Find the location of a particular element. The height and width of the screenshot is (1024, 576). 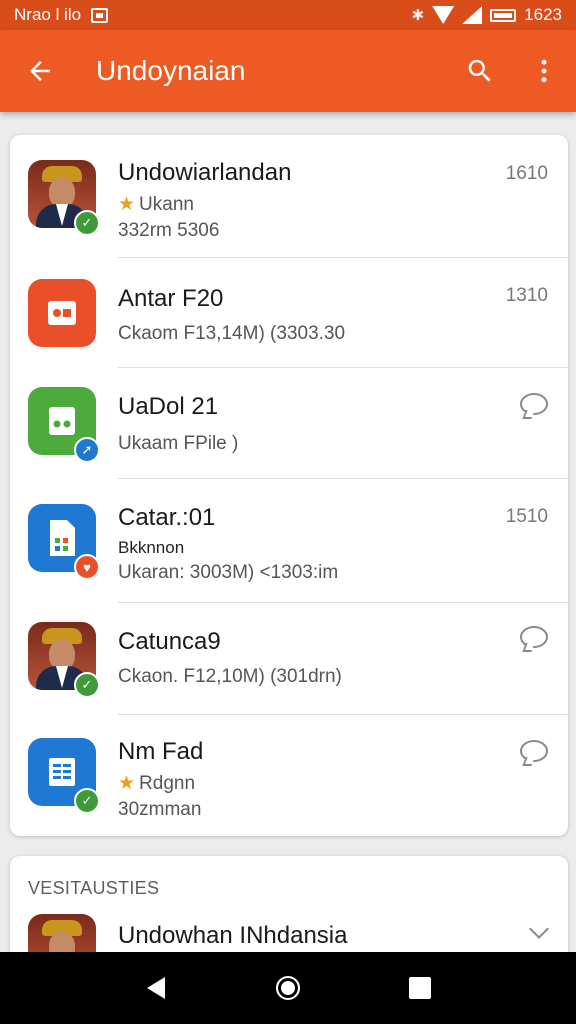

item-meta: 1310 is located at coordinates (526, 295).